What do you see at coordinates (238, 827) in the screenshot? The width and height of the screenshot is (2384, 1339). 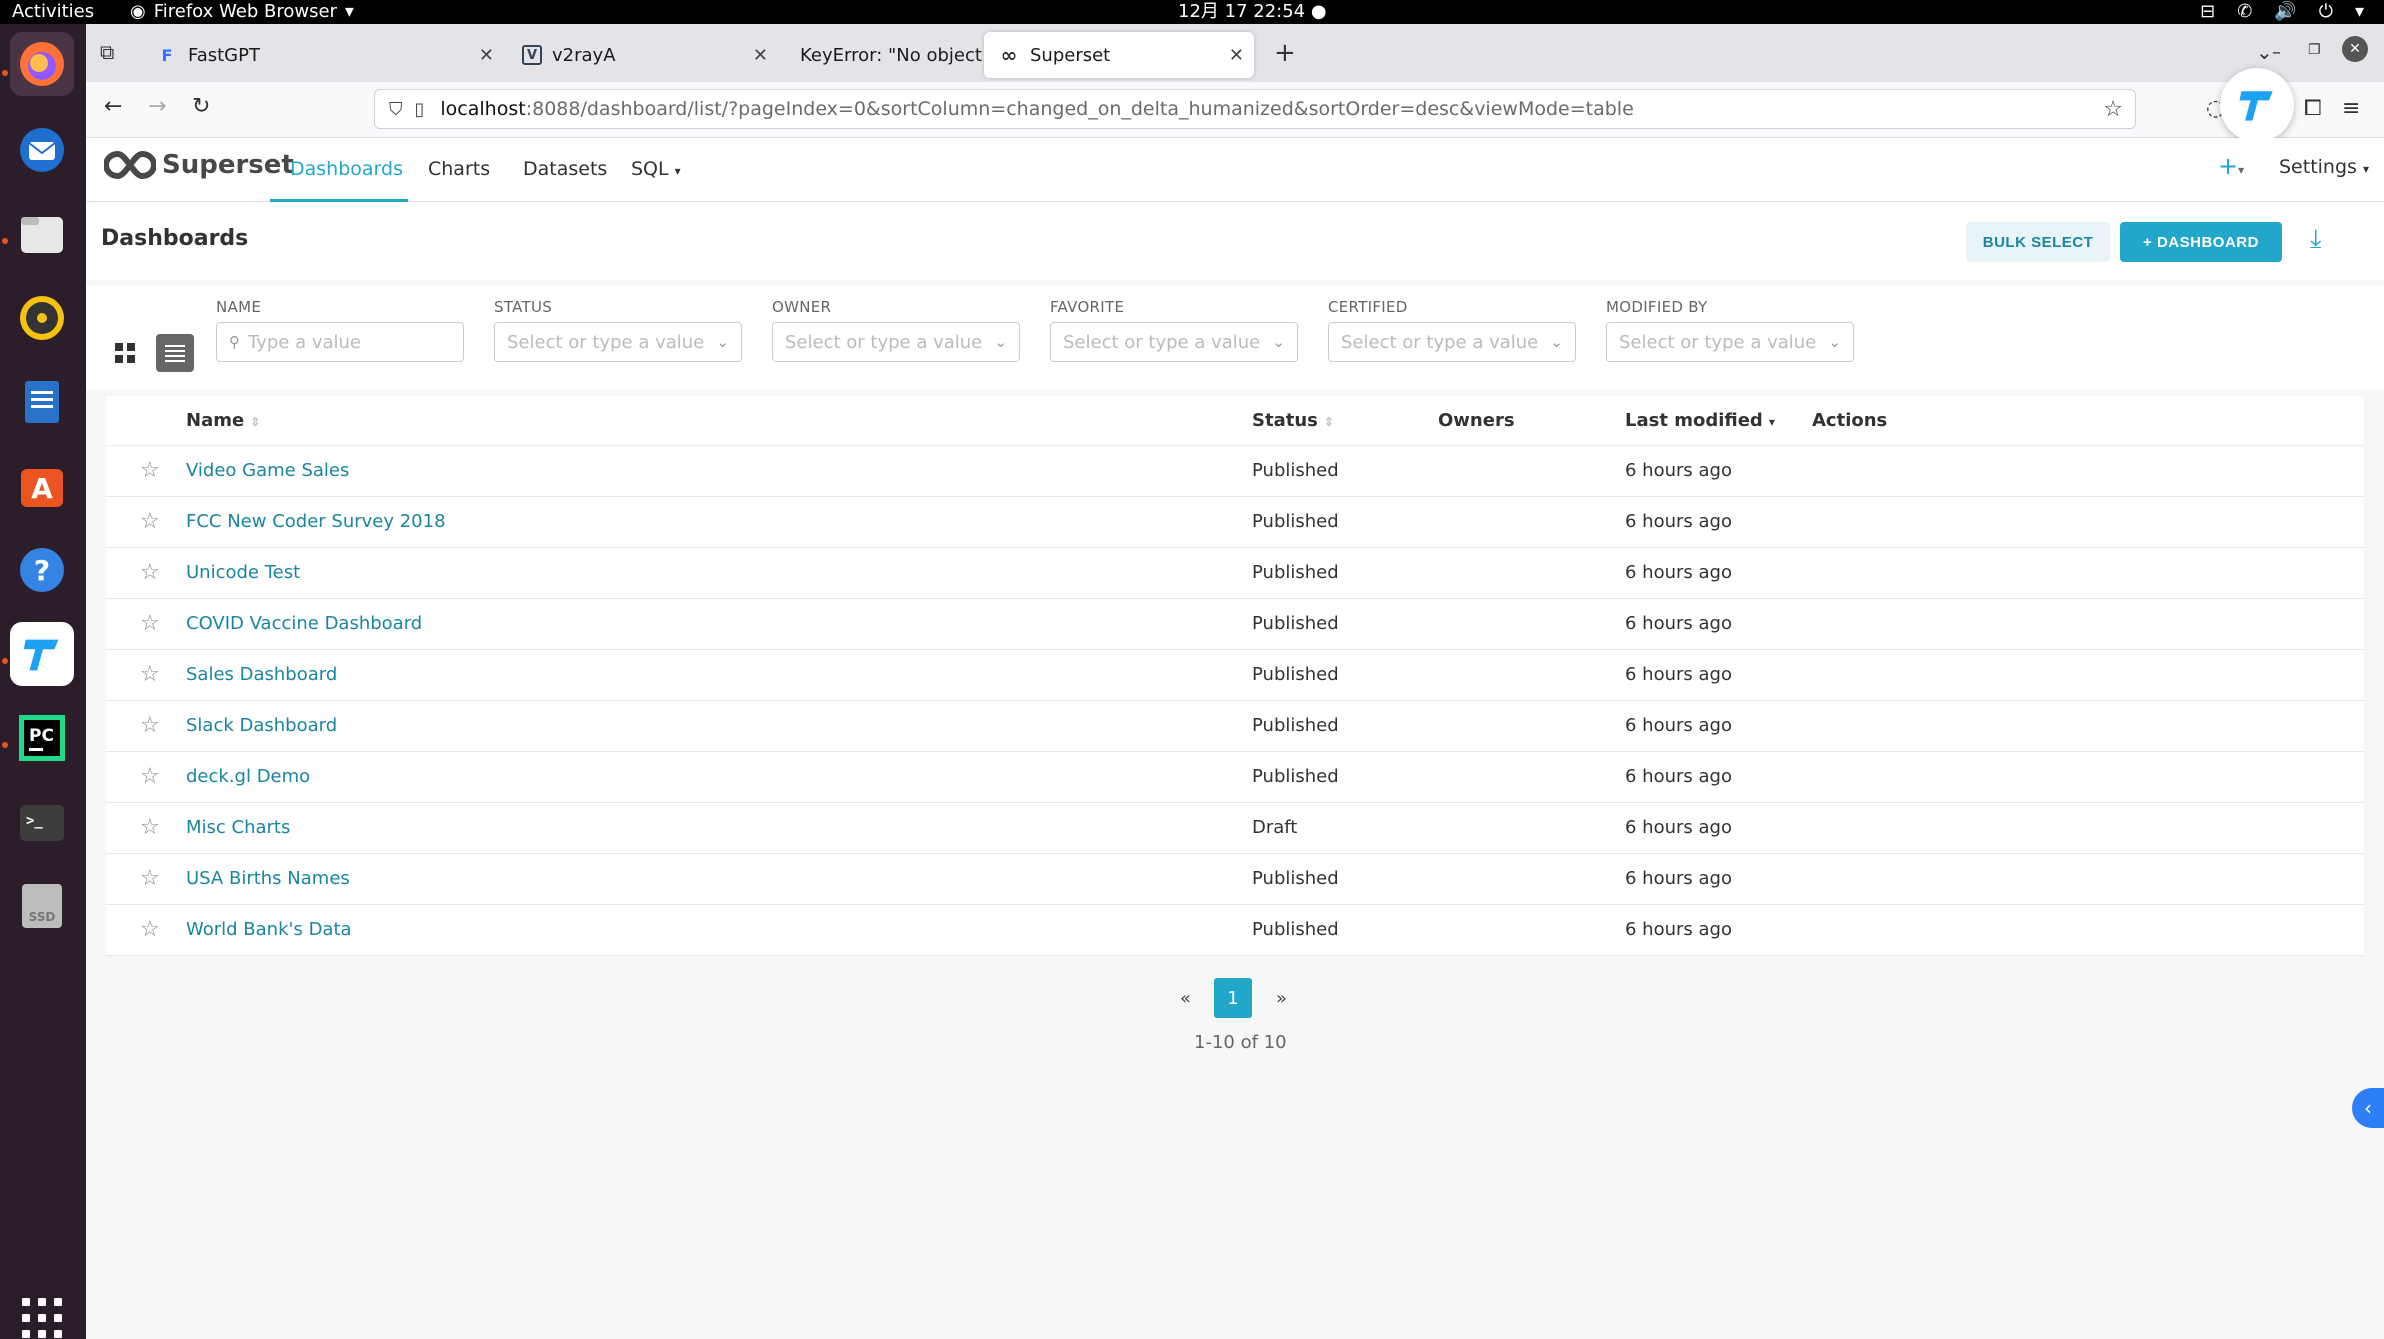 I see `dashboard-name-link: Misc Charts` at bounding box center [238, 827].